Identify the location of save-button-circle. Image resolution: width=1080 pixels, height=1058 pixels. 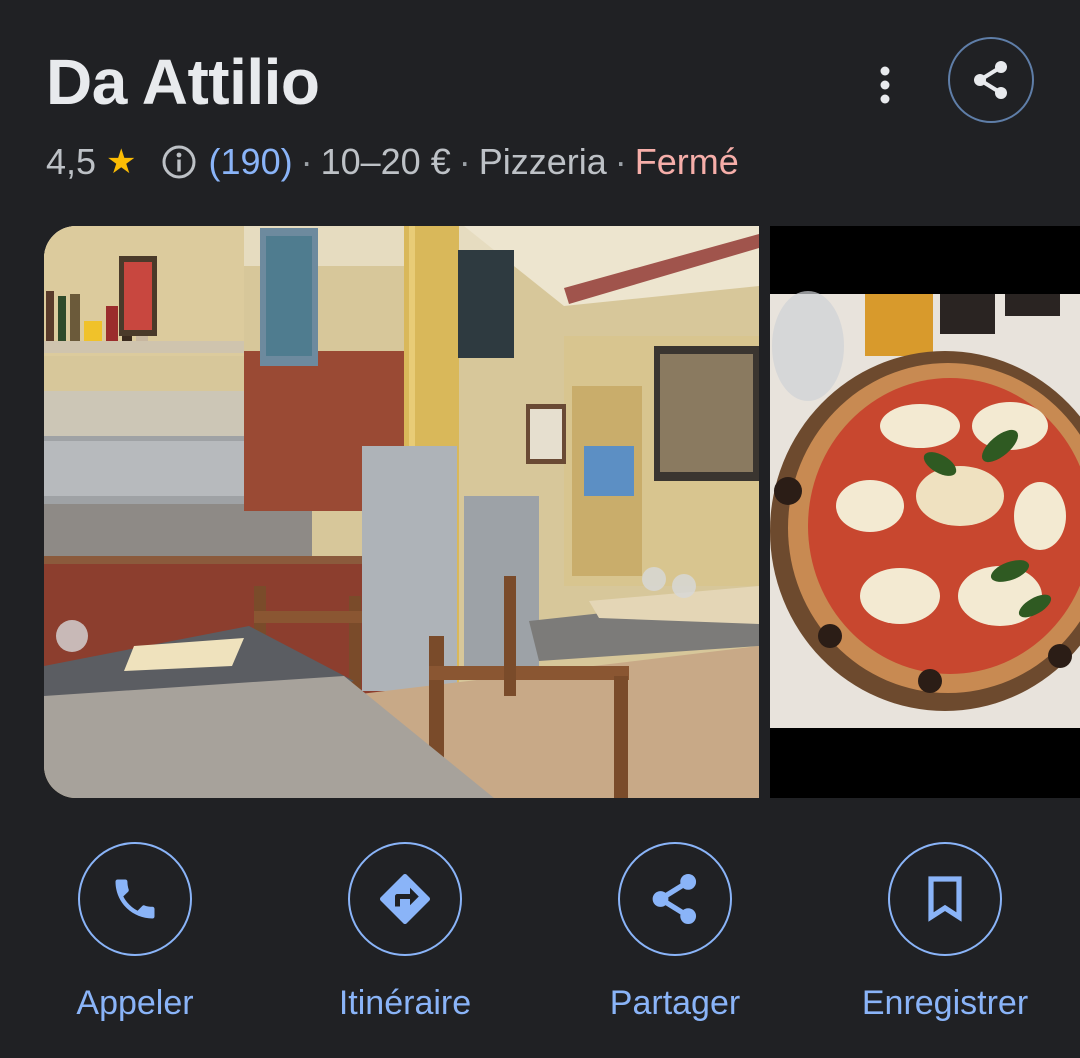
(945, 899).